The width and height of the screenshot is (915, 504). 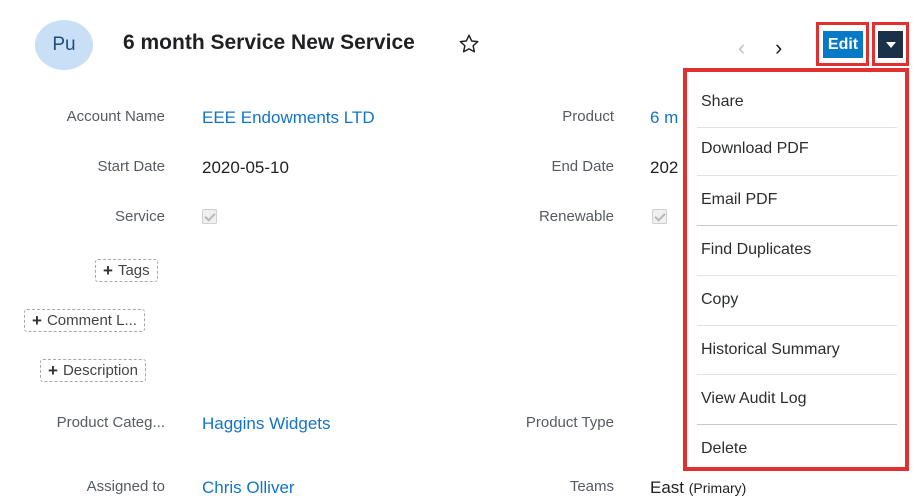 What do you see at coordinates (131, 166) in the screenshot?
I see `start-date-label: Start Date` at bounding box center [131, 166].